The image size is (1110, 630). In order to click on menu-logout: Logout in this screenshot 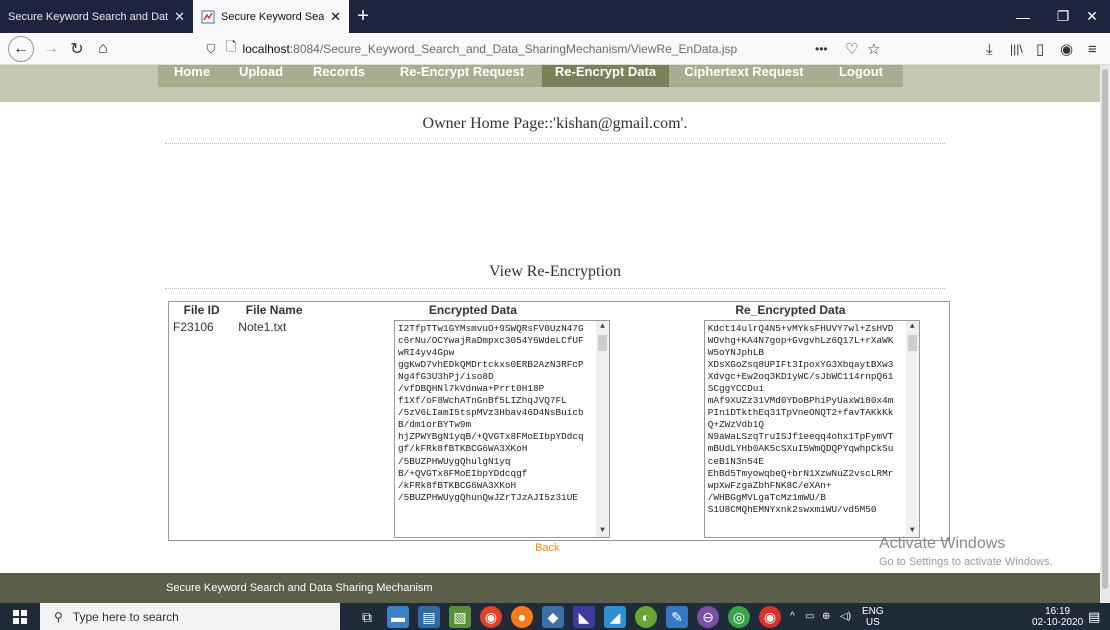, I will do `click(861, 76)`.